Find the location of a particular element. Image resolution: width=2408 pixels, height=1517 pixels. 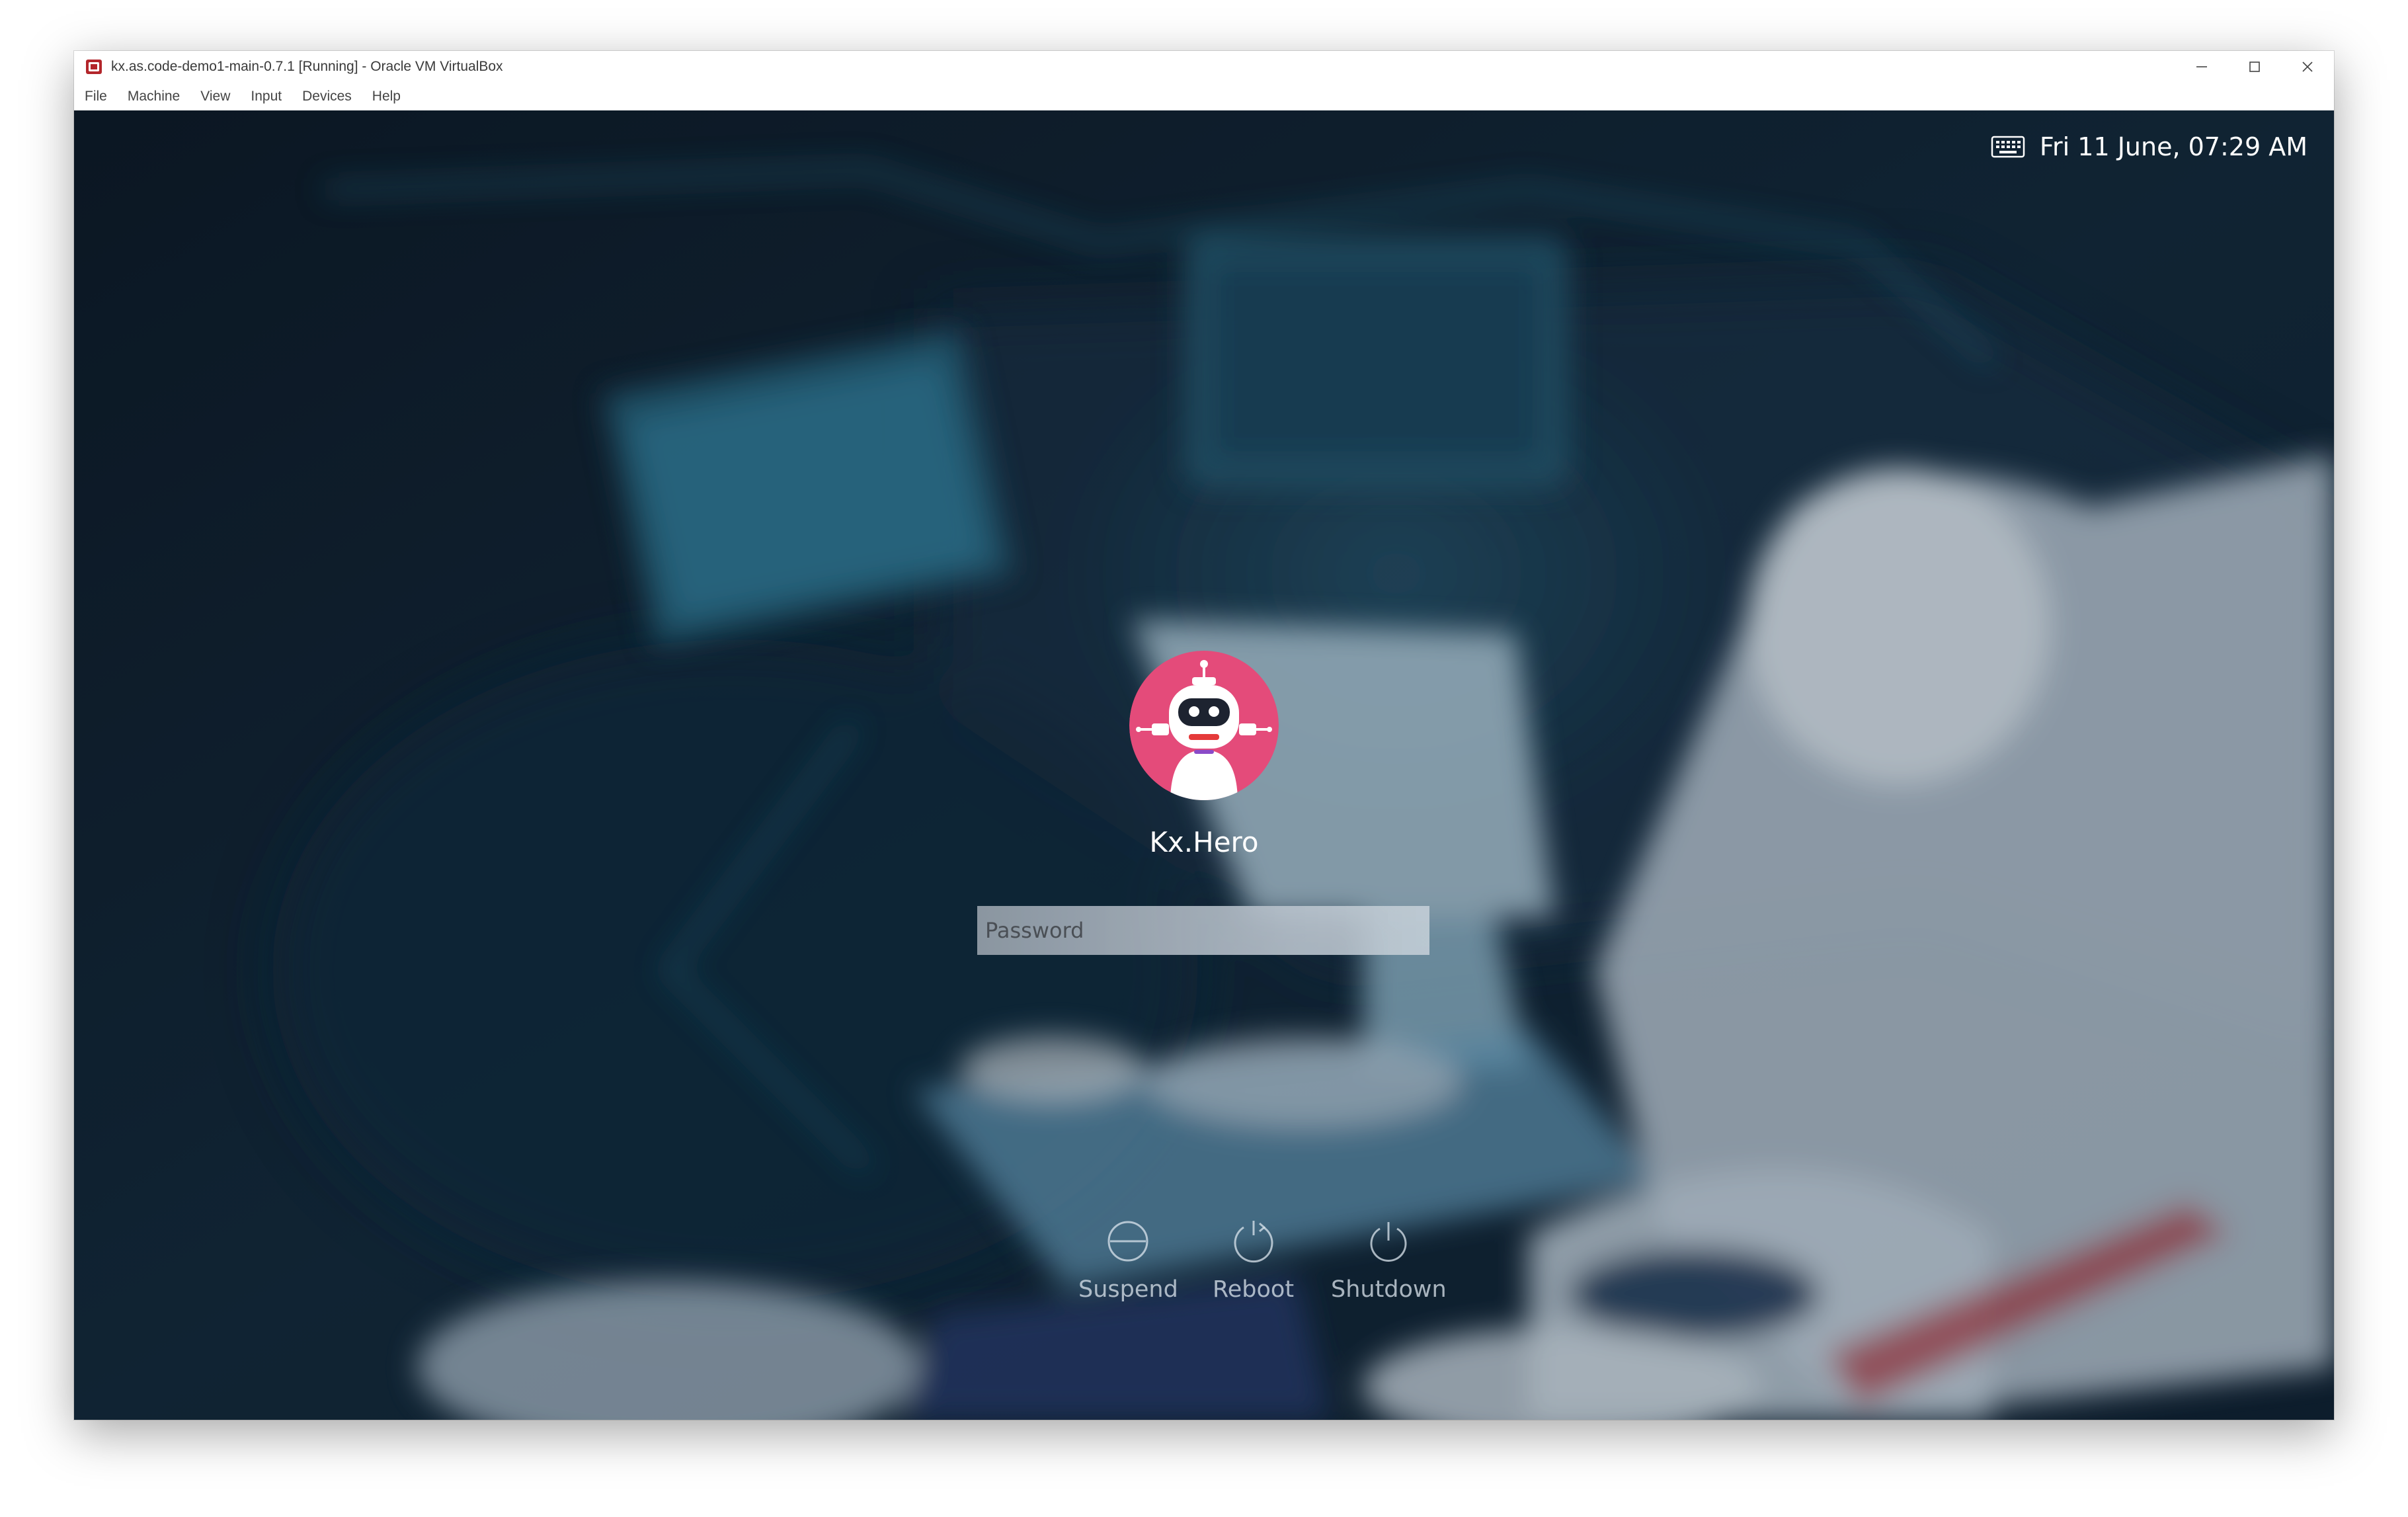

reboot-label: Reboot is located at coordinates (1254, 1289).